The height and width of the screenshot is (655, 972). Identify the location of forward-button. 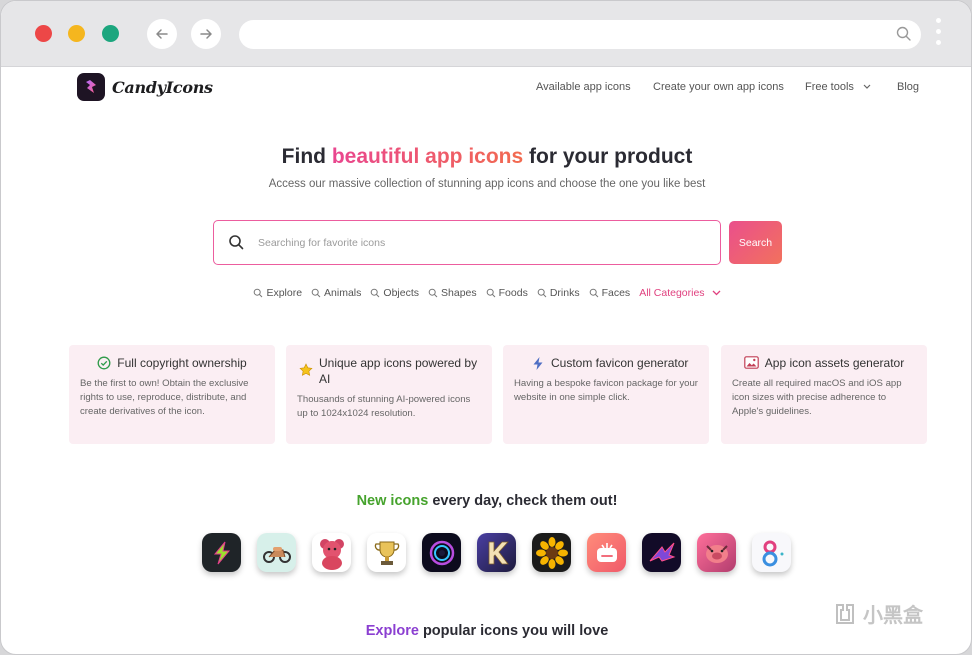
(206, 34).